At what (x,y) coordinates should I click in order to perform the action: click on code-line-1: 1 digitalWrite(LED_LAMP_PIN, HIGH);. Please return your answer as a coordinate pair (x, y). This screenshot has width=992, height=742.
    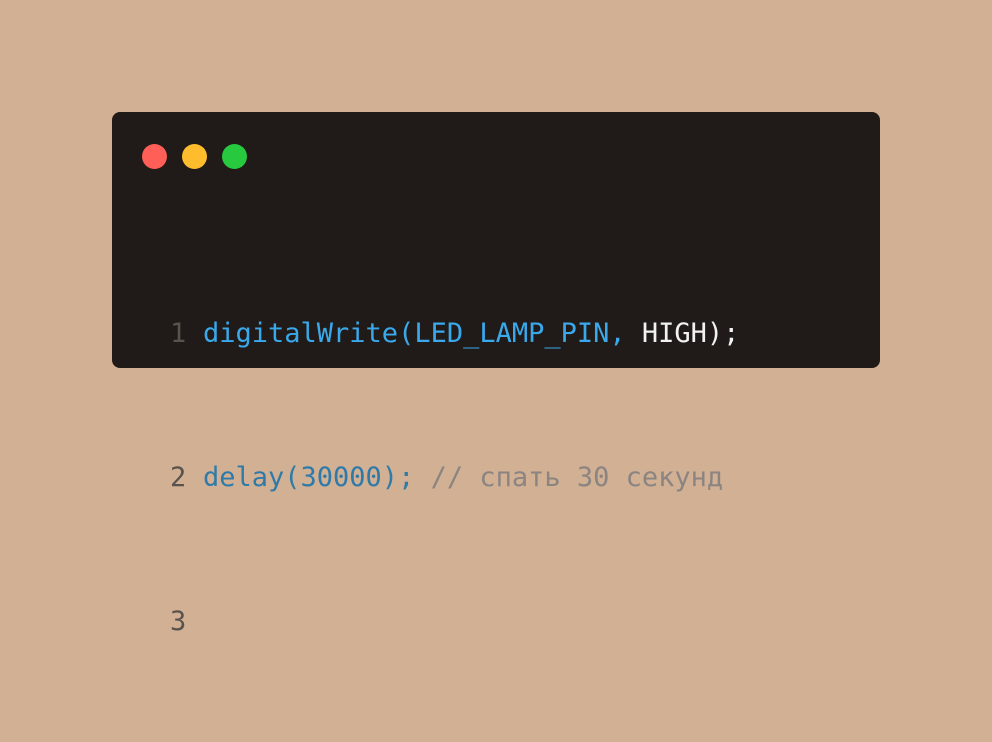
    Looking at the image, I should click on (454, 334).